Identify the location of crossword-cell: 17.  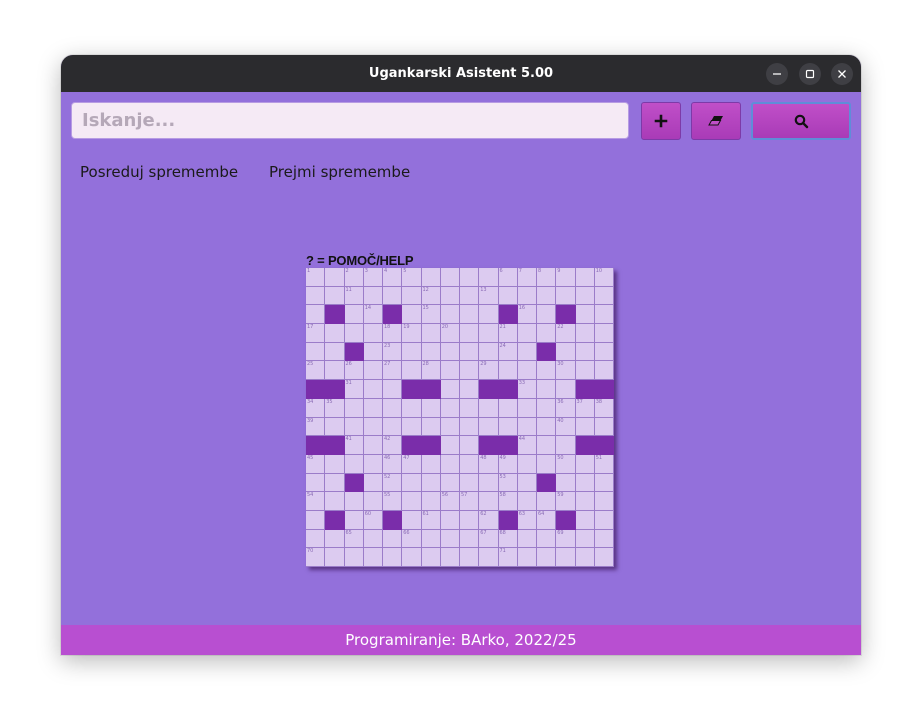
(316, 333).